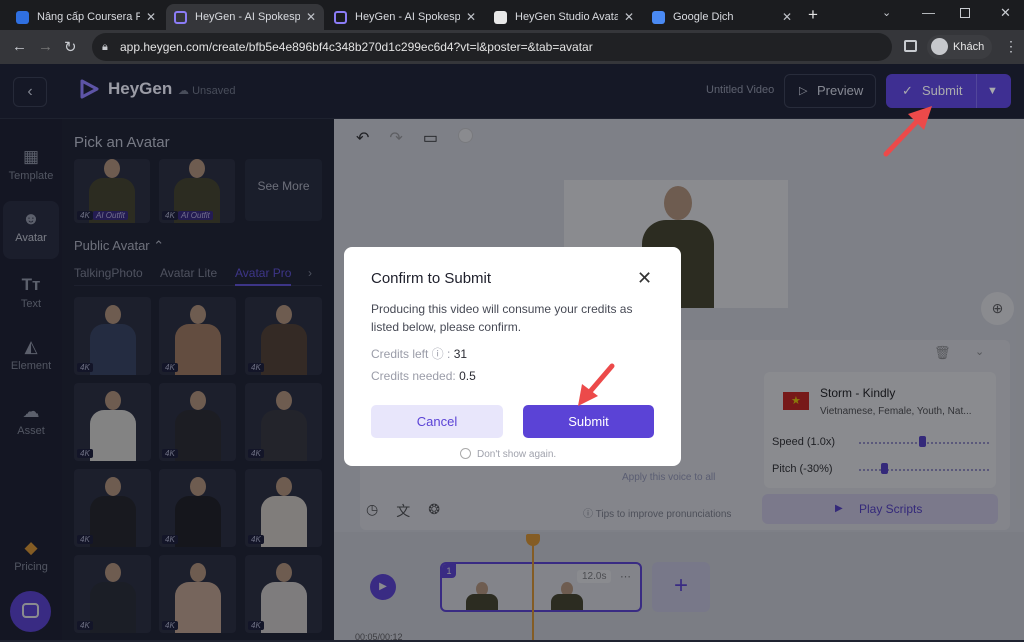  I want to click on minimize-icon: —, so click(928, 12).